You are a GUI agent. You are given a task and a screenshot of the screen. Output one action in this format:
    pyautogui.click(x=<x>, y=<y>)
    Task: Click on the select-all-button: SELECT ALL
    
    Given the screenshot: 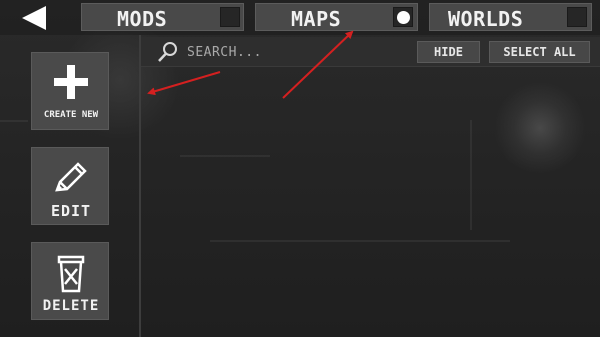 What is the action you would take?
    pyautogui.click(x=539, y=52)
    